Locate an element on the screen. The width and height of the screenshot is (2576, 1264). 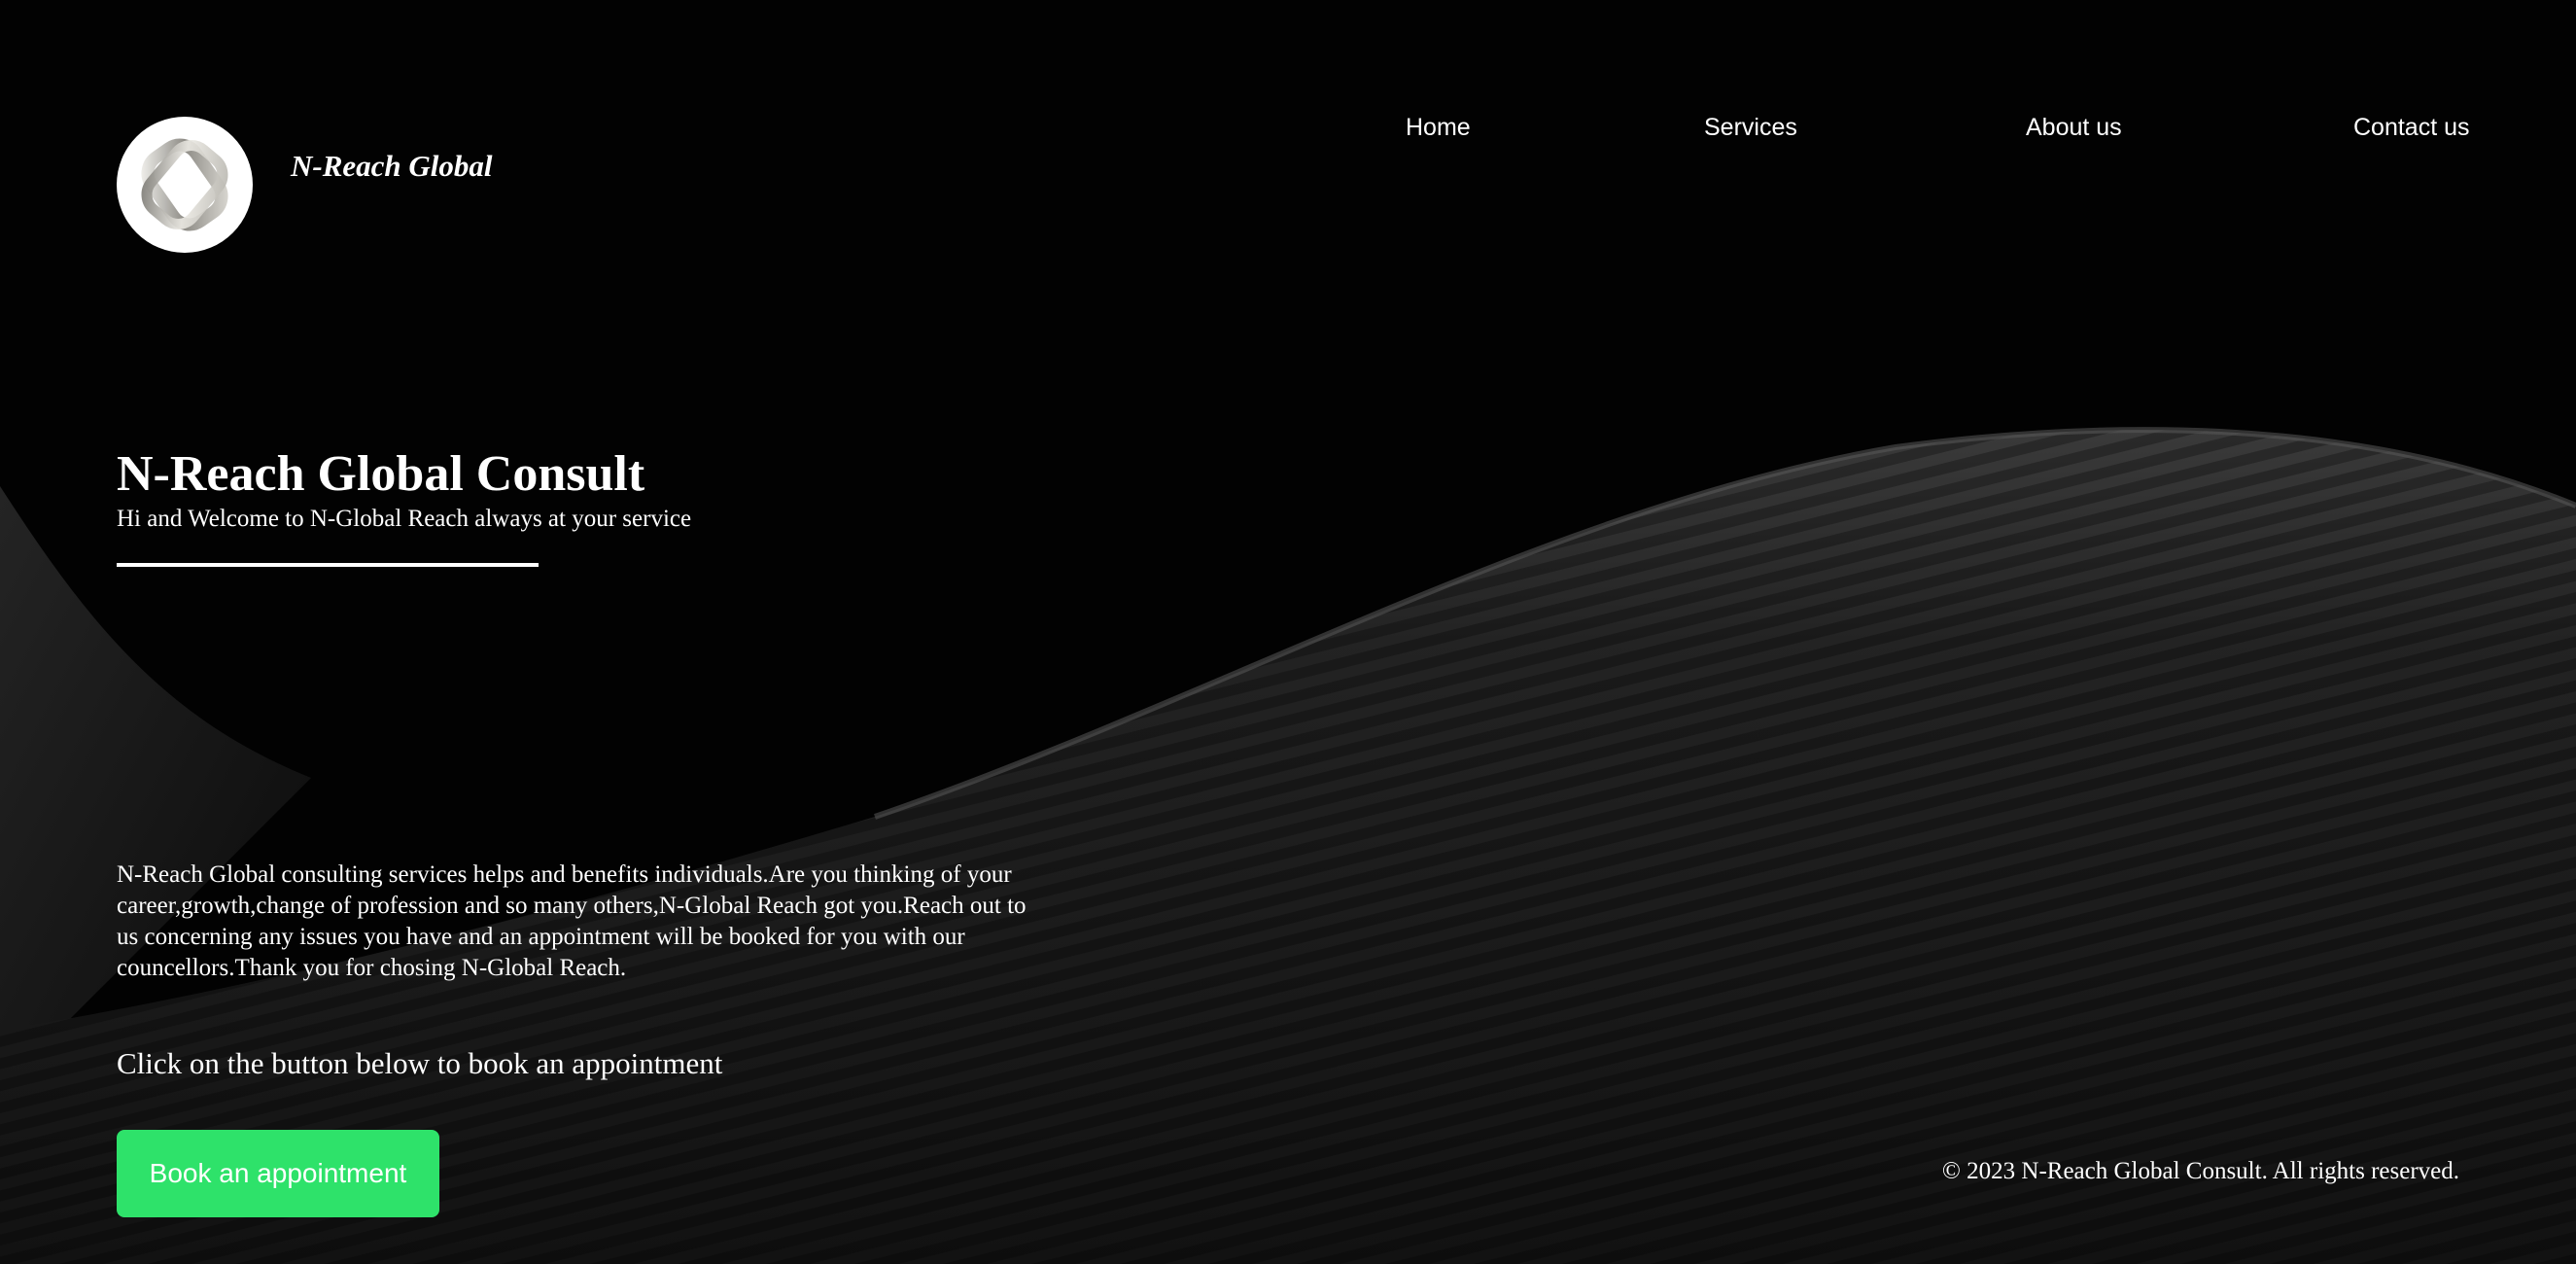
title-divider is located at coordinates (328, 565).